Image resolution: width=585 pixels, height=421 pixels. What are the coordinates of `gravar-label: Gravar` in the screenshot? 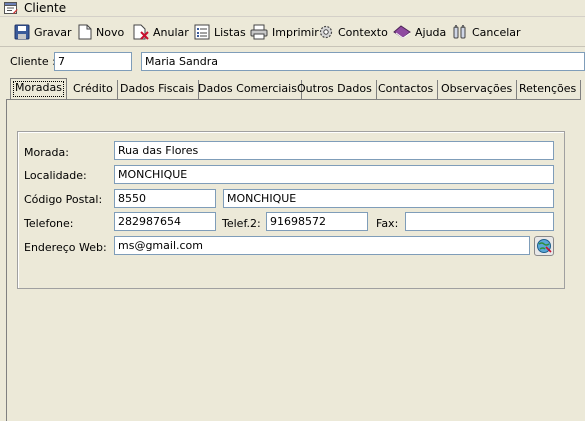 It's located at (53, 32).